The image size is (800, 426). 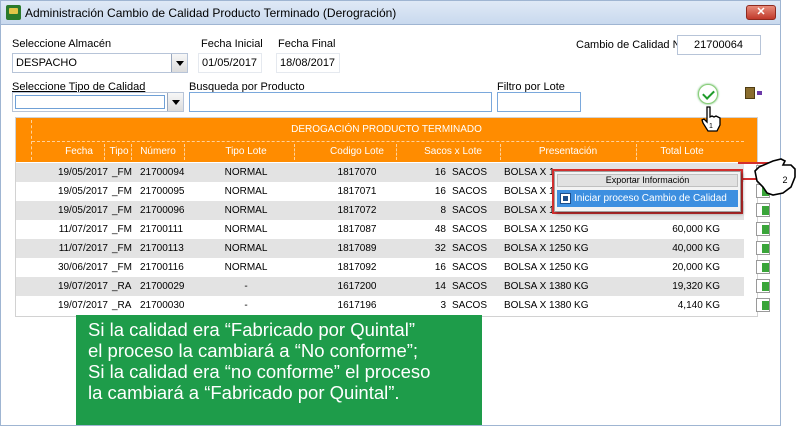 What do you see at coordinates (162, 229) in the screenshot?
I see `cell-numero: 21700111` at bounding box center [162, 229].